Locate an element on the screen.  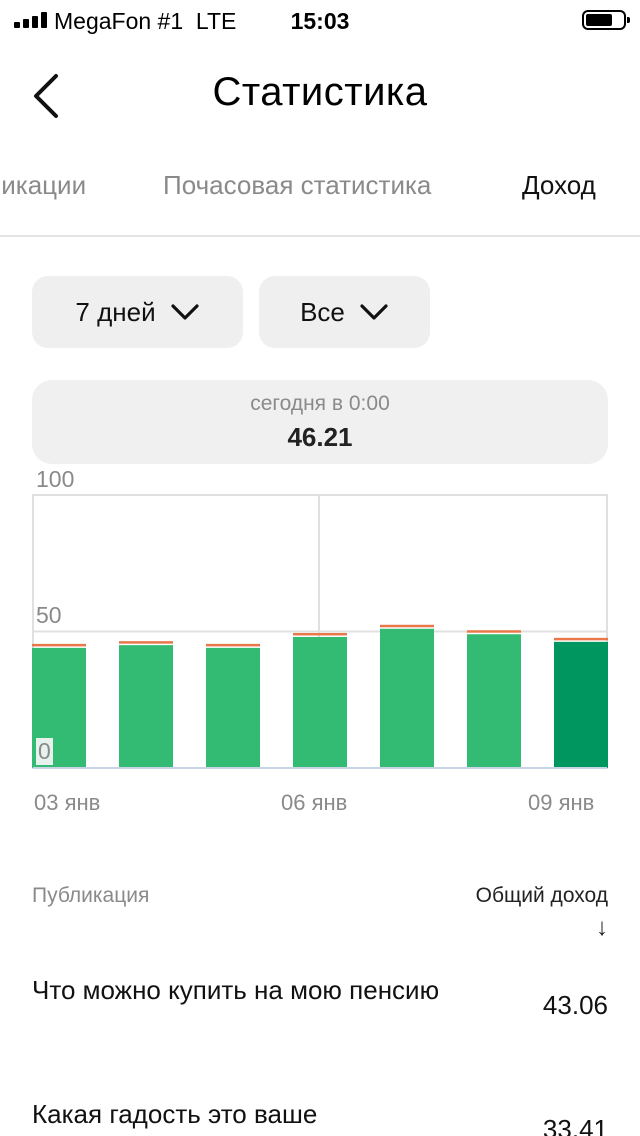
navigation-header: Статистика is located at coordinates (320, 96).